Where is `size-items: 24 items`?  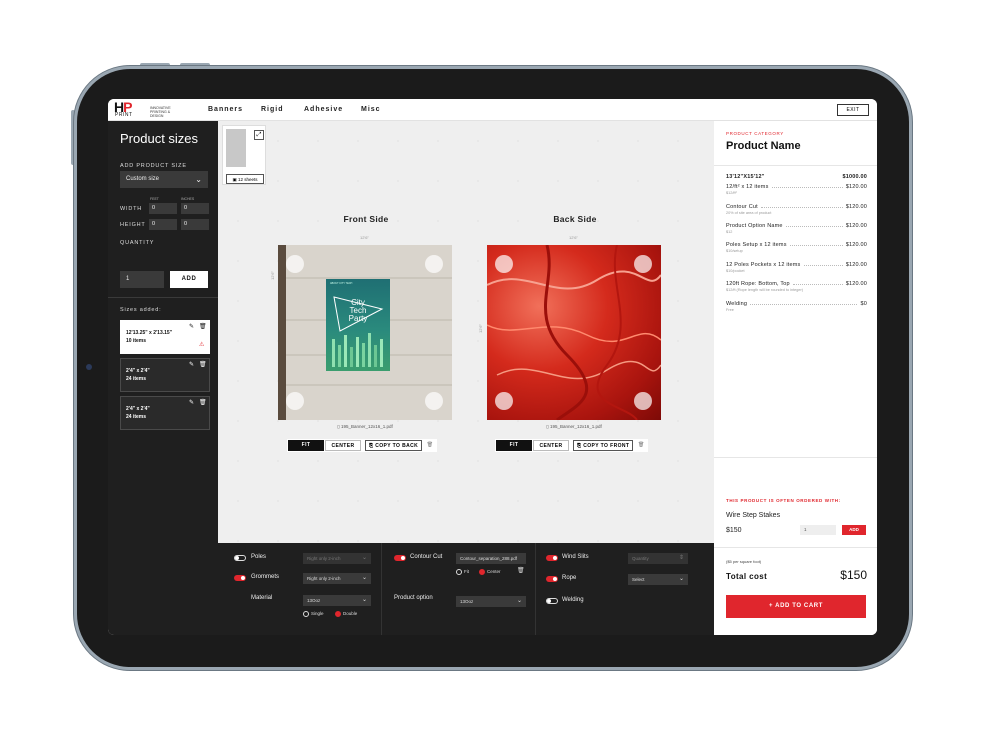
size-items: 24 items is located at coordinates (136, 417).